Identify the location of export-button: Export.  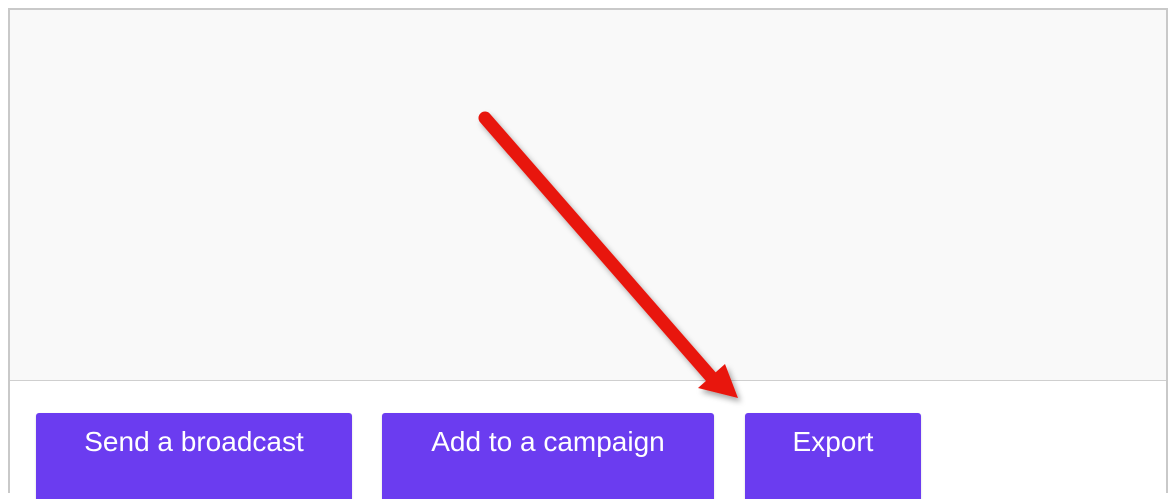
(833, 456).